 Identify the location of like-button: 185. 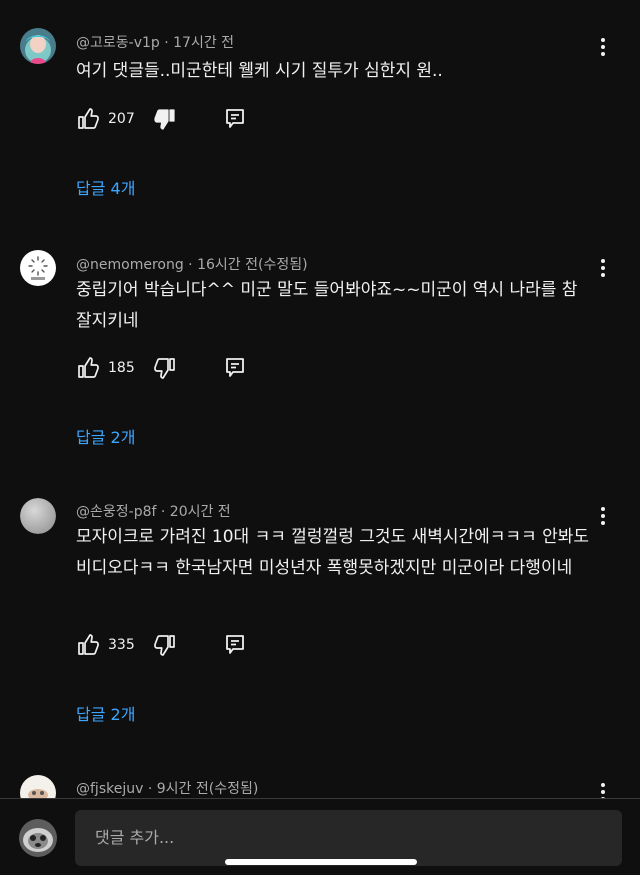
(114, 368).